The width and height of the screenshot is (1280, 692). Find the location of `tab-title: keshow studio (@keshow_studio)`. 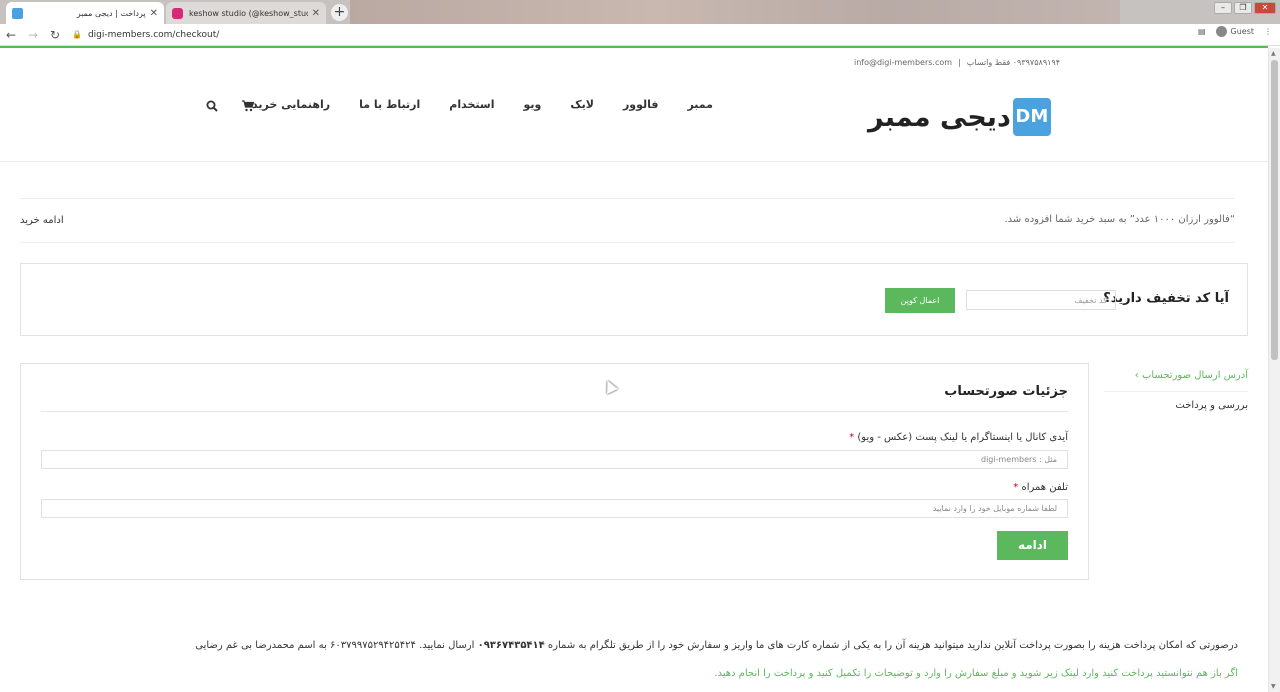

tab-title: keshow studio (@keshow_studio) is located at coordinates (248, 13).